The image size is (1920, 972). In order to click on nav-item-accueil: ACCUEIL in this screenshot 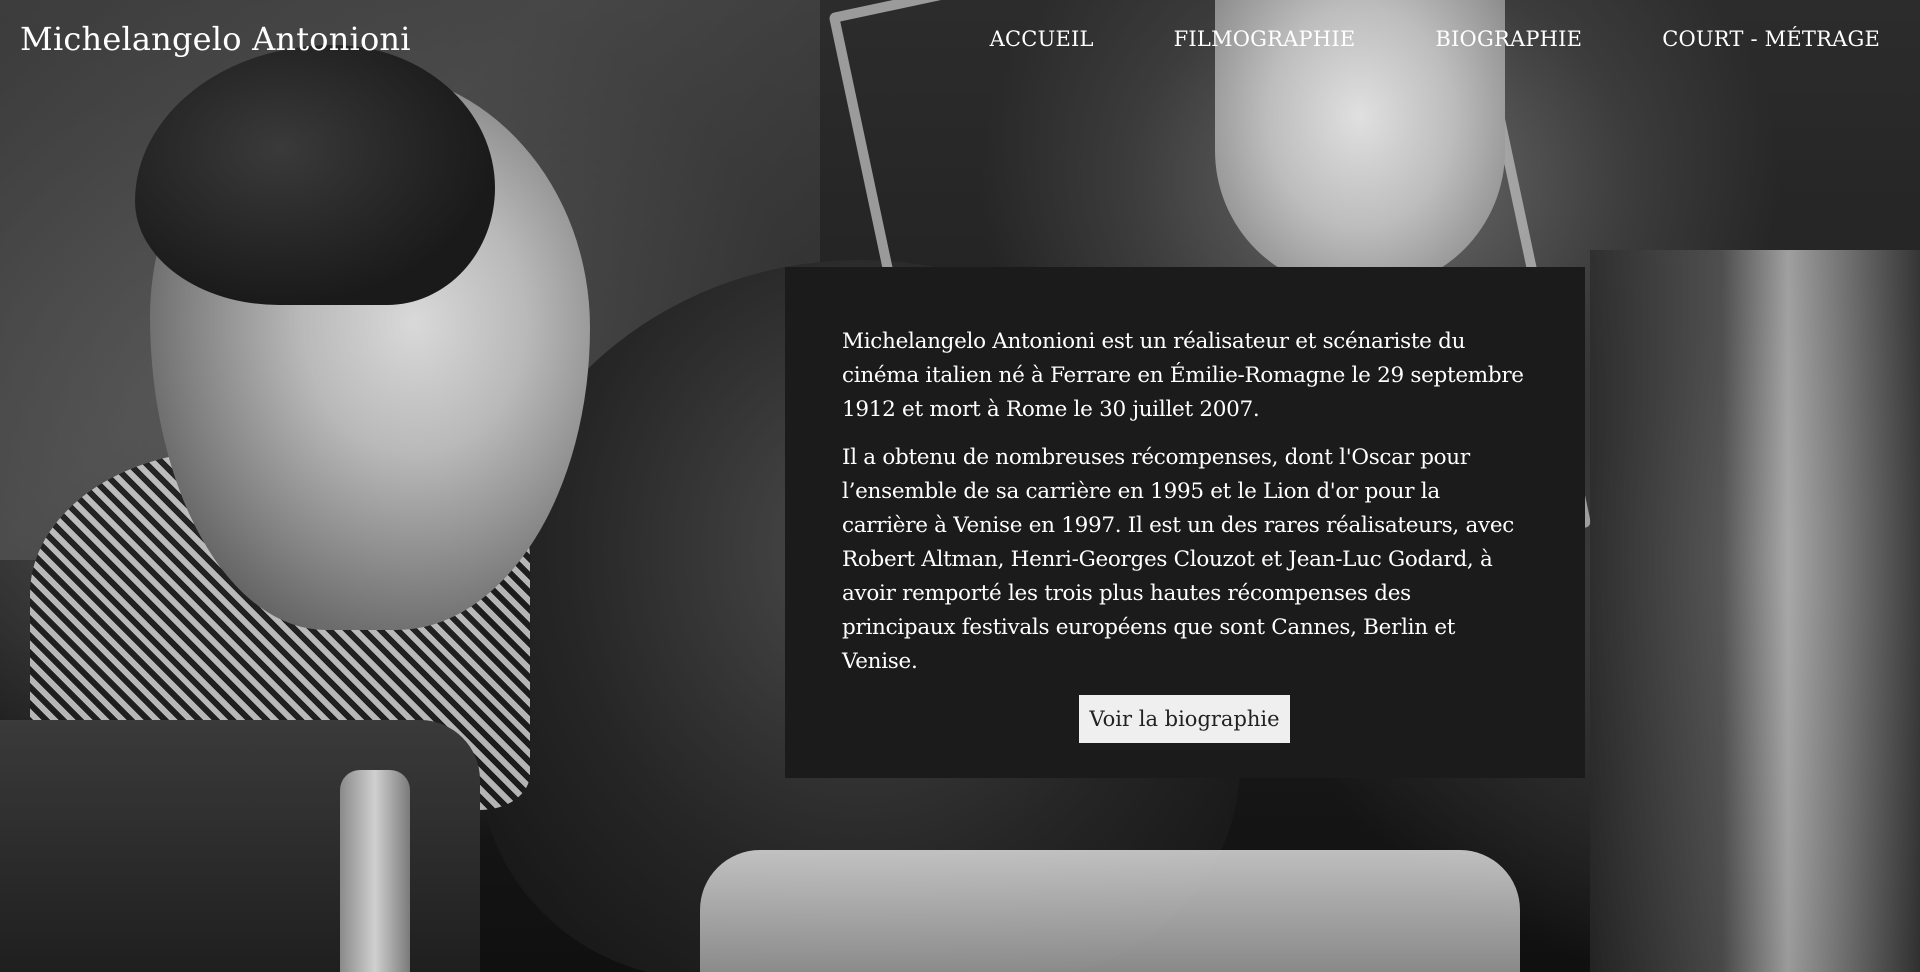, I will do `click(1042, 39)`.